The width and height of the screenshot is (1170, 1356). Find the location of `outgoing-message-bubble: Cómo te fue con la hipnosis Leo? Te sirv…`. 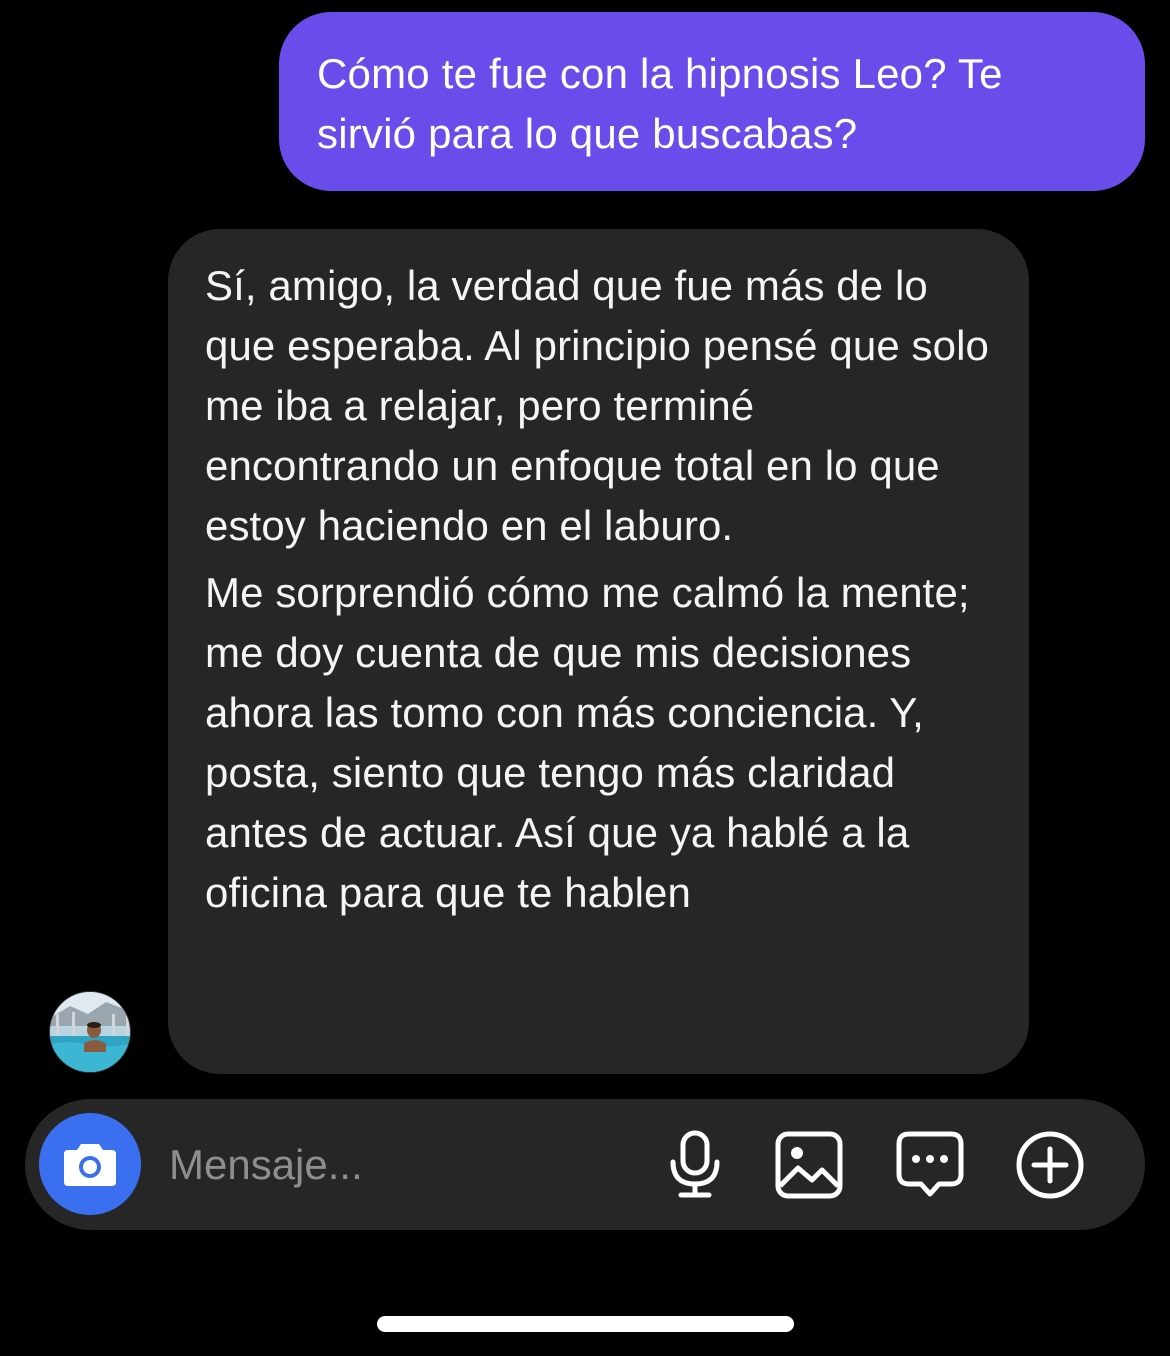

outgoing-message-bubble: Cómo te fue con la hipnosis Leo? Te sirv… is located at coordinates (712, 101).